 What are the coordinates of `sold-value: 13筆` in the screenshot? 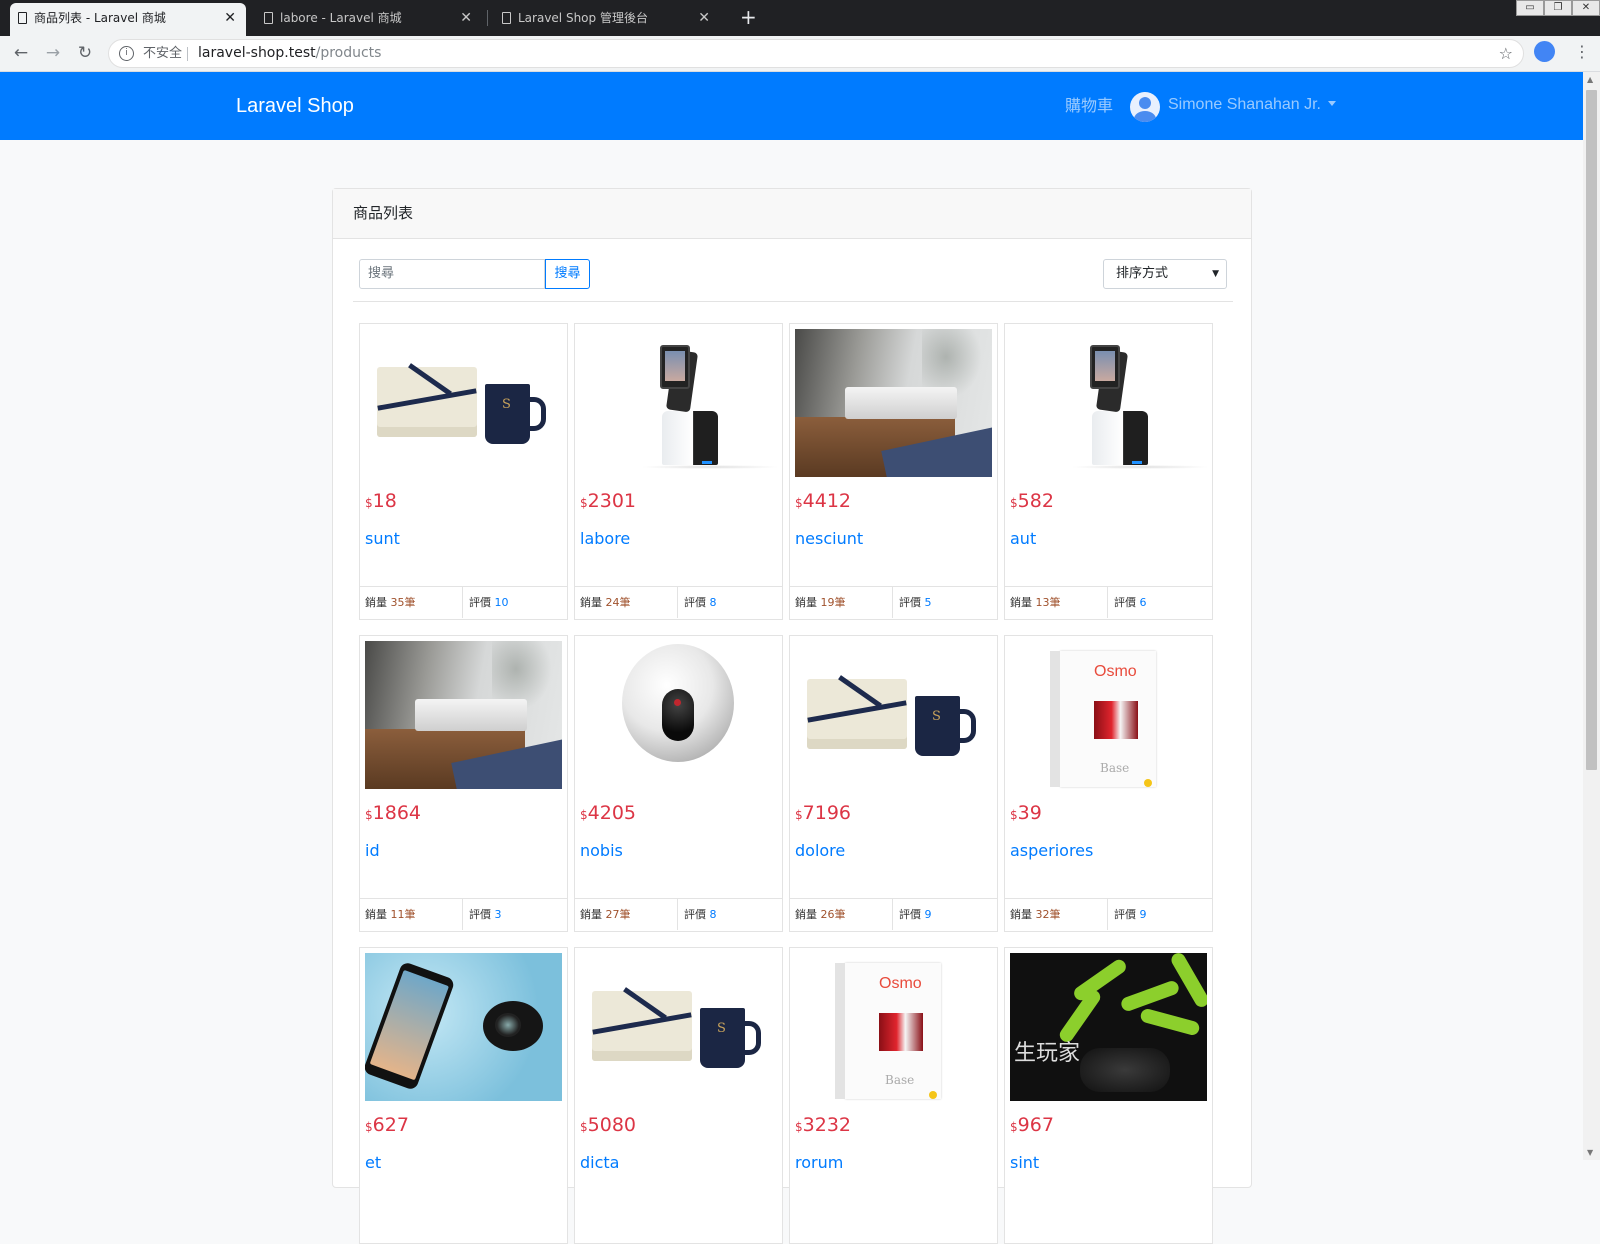 It's located at (1048, 602).